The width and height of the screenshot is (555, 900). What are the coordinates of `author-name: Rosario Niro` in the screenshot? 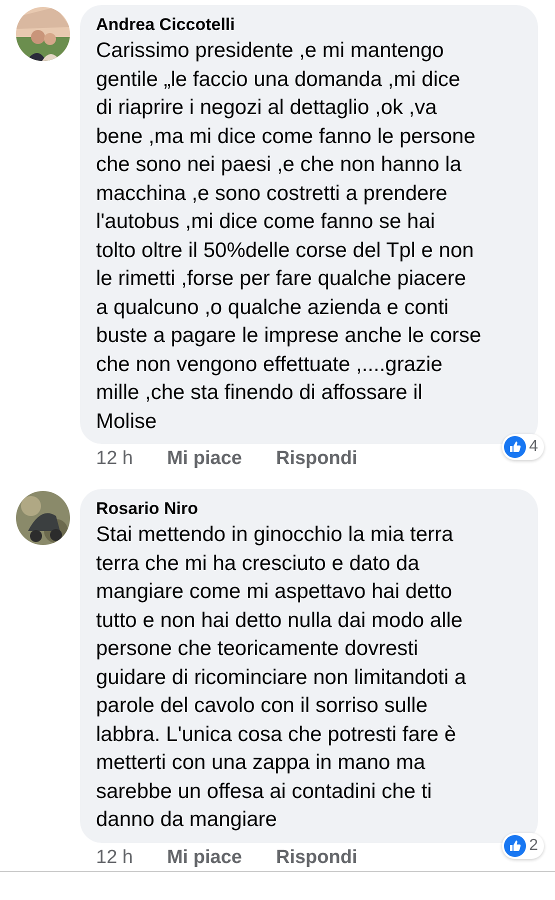 It's located at (148, 509).